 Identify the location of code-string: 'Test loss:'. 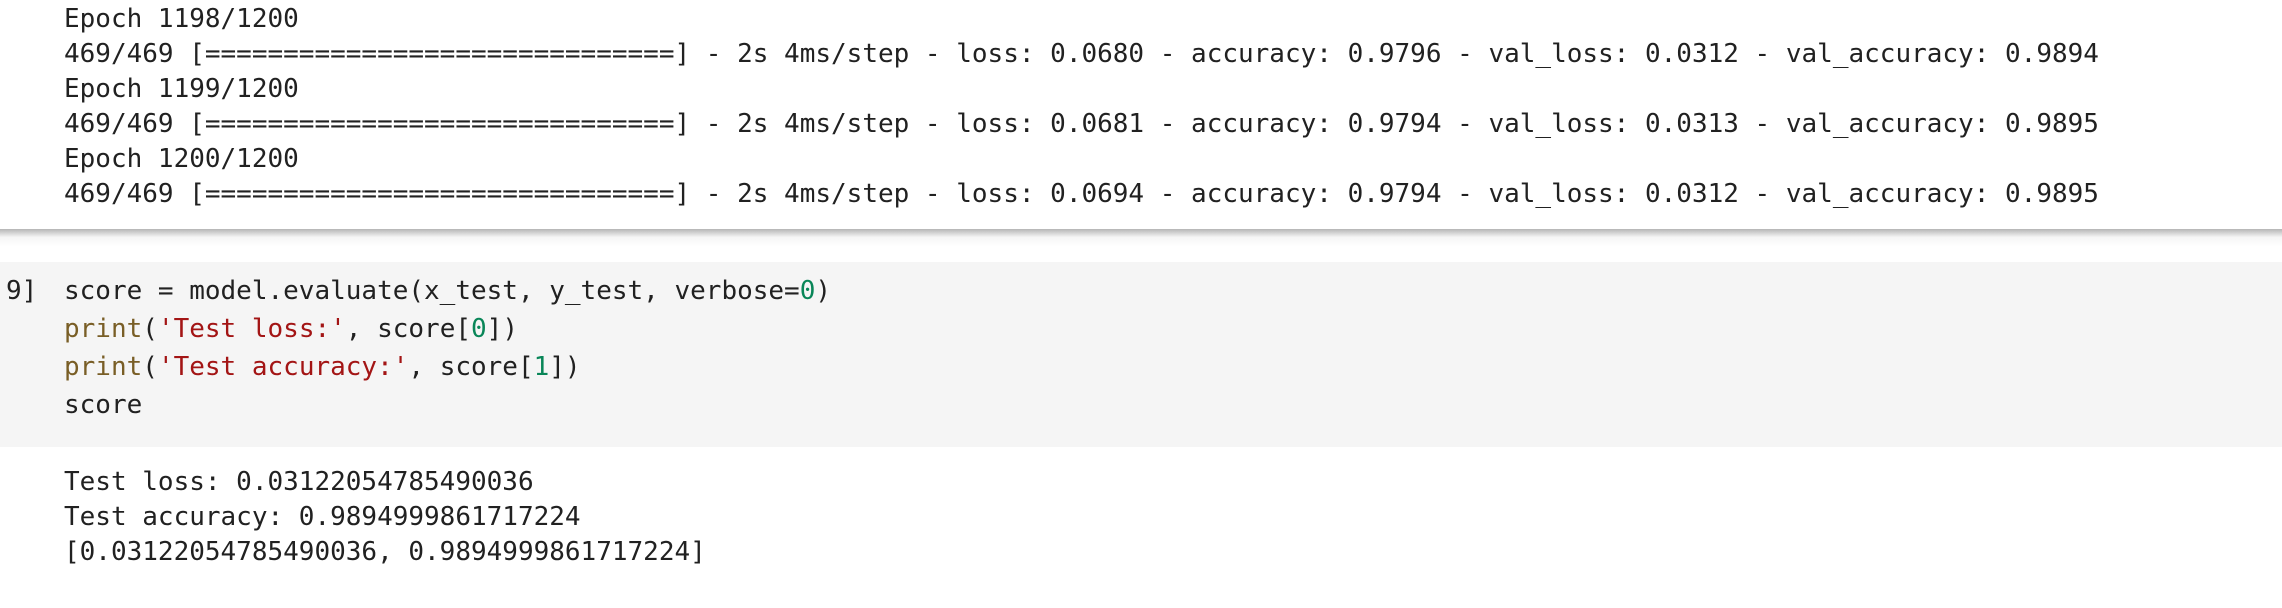
(251, 329).